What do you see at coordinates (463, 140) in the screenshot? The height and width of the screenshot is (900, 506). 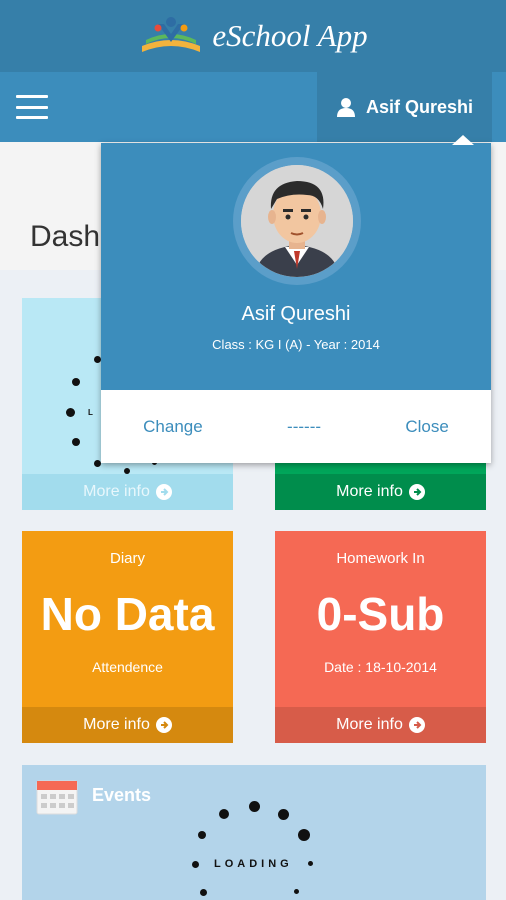 I see `popup-caret` at bounding box center [463, 140].